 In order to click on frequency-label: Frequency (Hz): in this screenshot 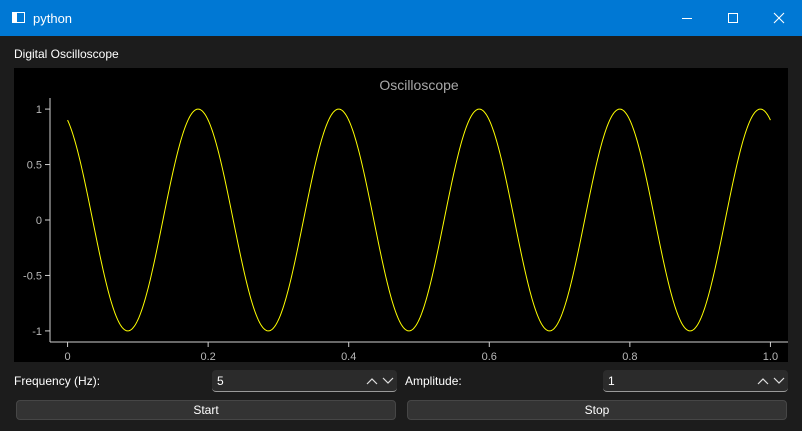, I will do `click(57, 381)`.